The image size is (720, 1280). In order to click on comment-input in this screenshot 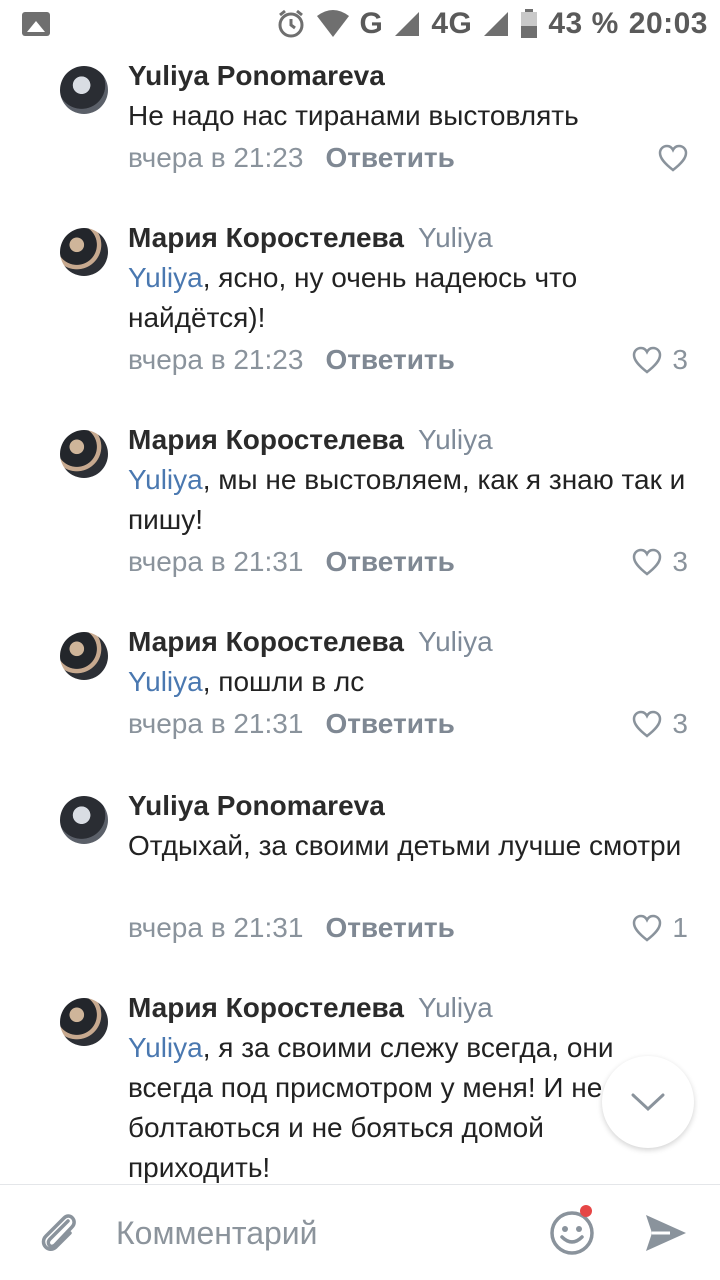, I will do `click(316, 1233)`.